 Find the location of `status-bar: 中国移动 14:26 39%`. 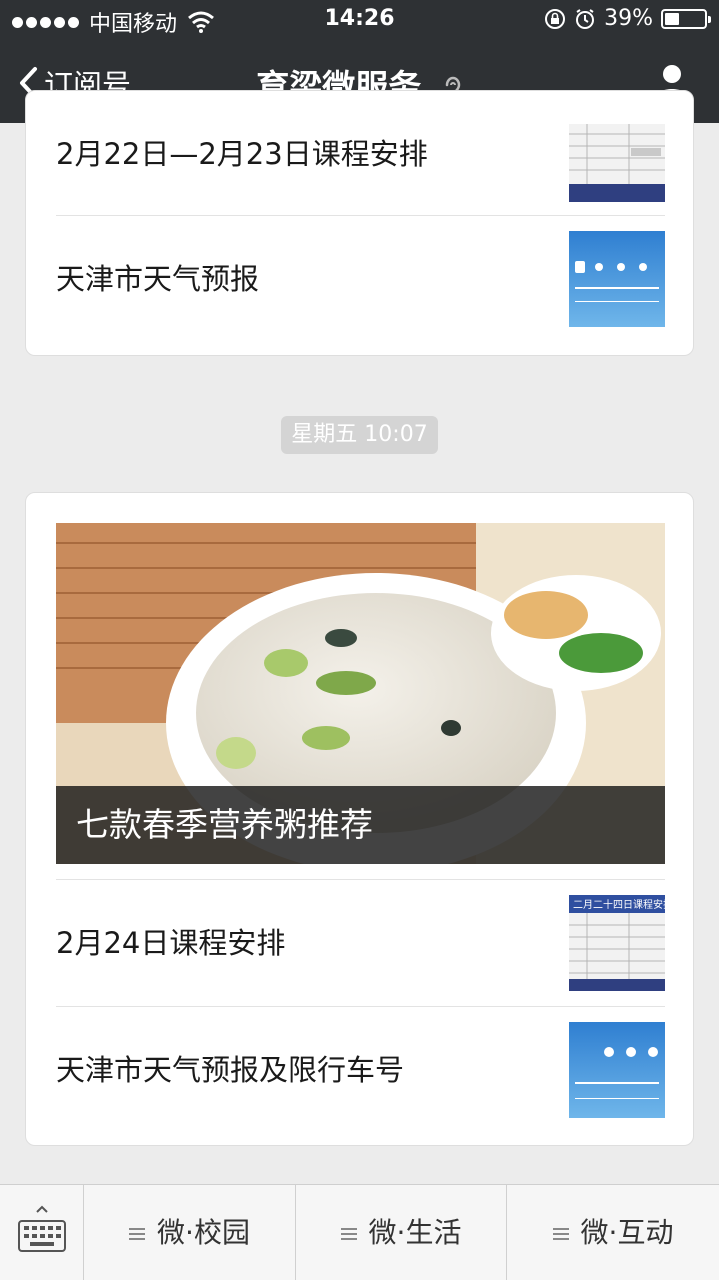

status-bar: 中国移动 14:26 39% is located at coordinates (359, 20).